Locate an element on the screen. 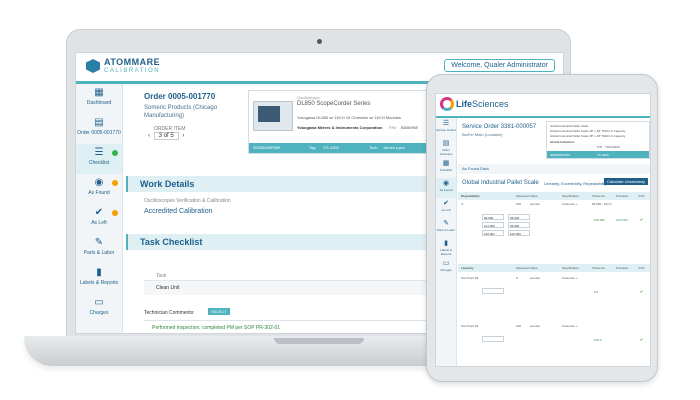 The height and width of the screenshot is (400, 700). brand-name: ATOMMARE is located at coordinates (132, 62).